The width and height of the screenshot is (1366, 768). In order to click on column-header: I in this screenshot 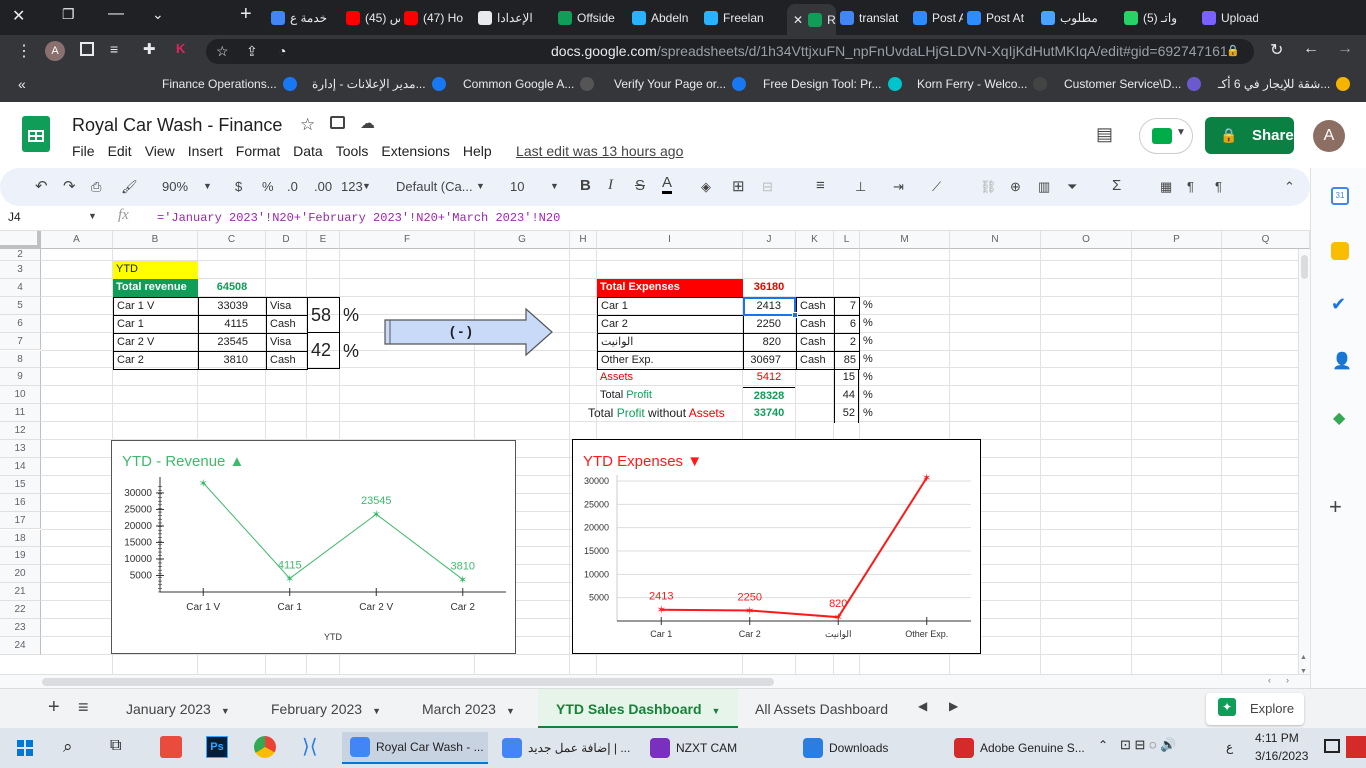, I will do `click(670, 240)`.